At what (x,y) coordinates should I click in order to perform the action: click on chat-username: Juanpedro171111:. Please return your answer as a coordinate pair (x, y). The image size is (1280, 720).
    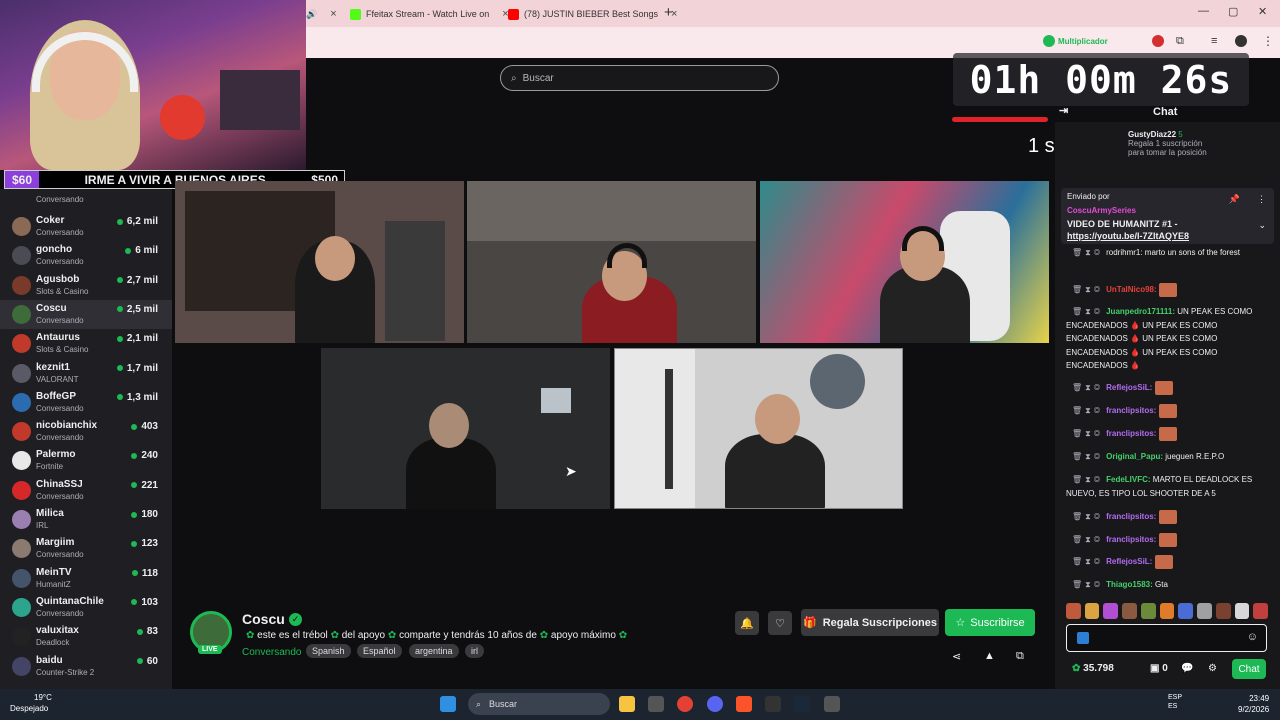
    Looking at the image, I should click on (1140, 311).